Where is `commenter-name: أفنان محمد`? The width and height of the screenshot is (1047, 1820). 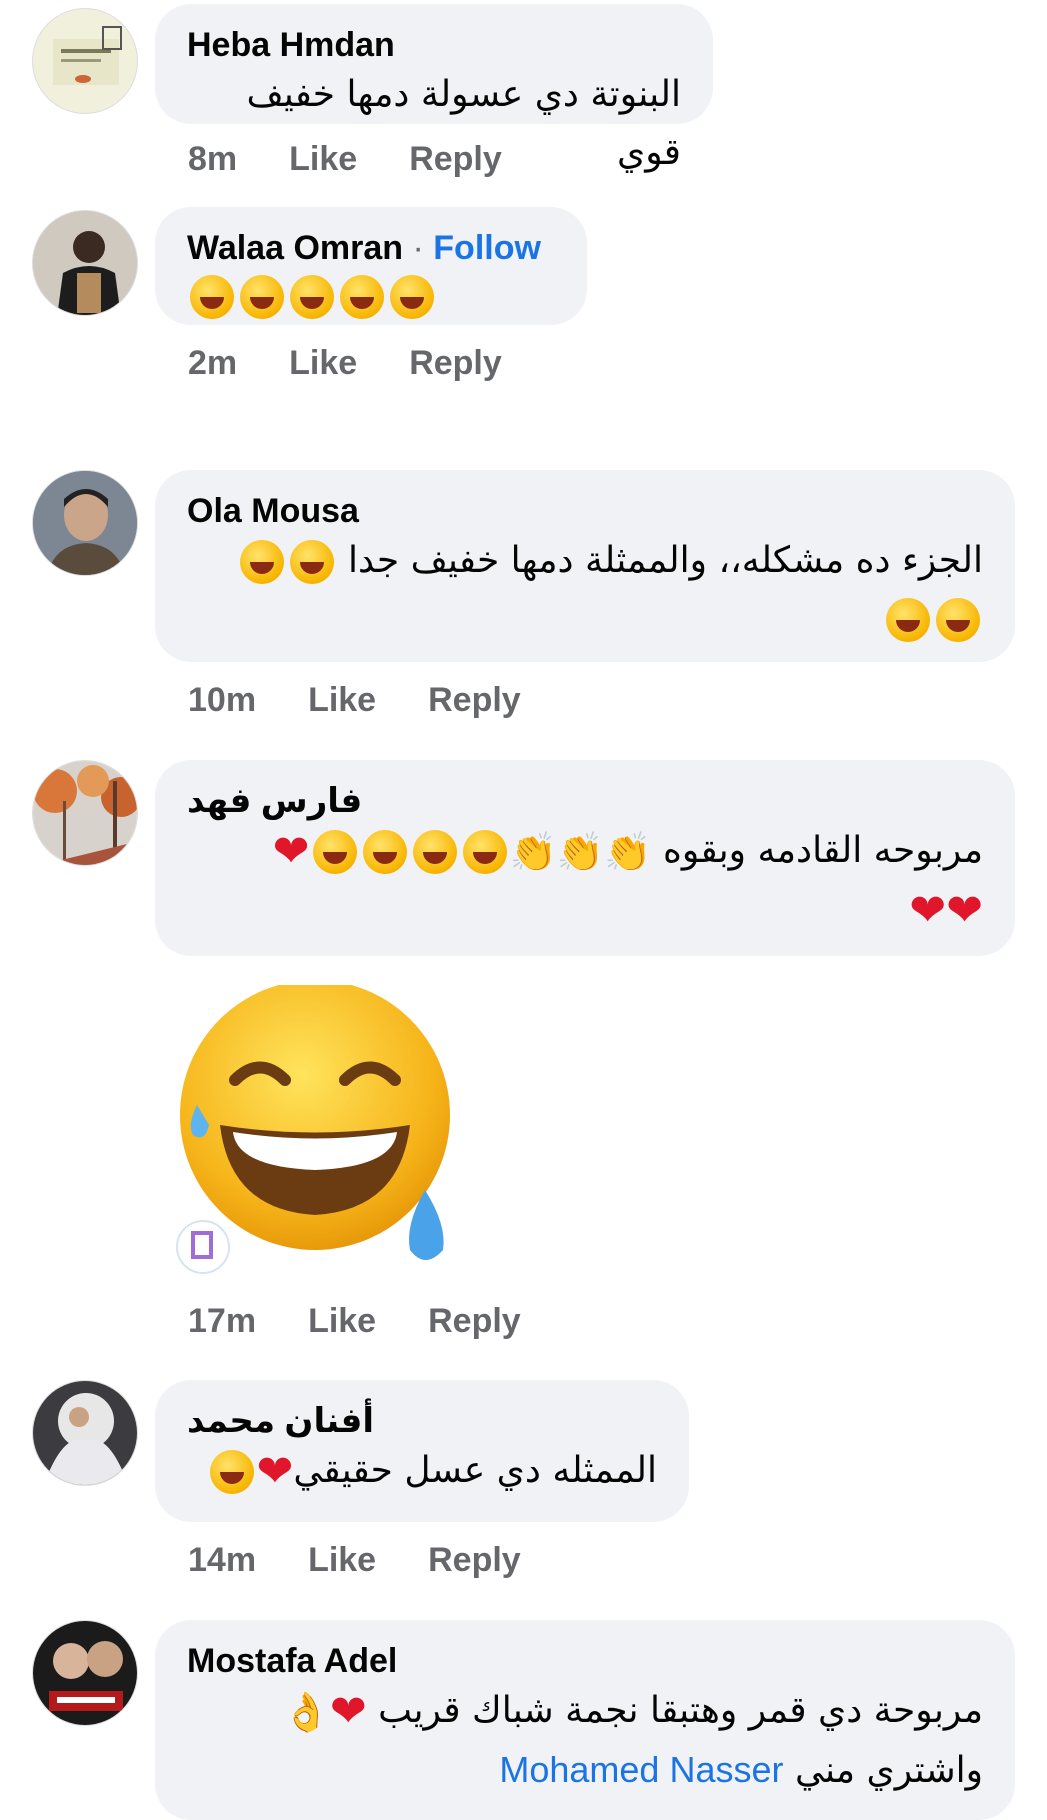
commenter-name: أفنان محمد is located at coordinates (422, 1421).